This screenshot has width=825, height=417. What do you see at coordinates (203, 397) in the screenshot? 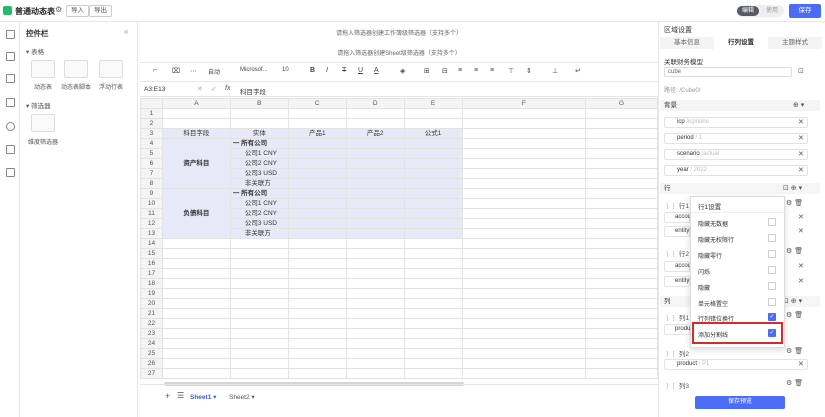
I see `tab-sheet1: Sheet1 ▾` at bounding box center [203, 397].